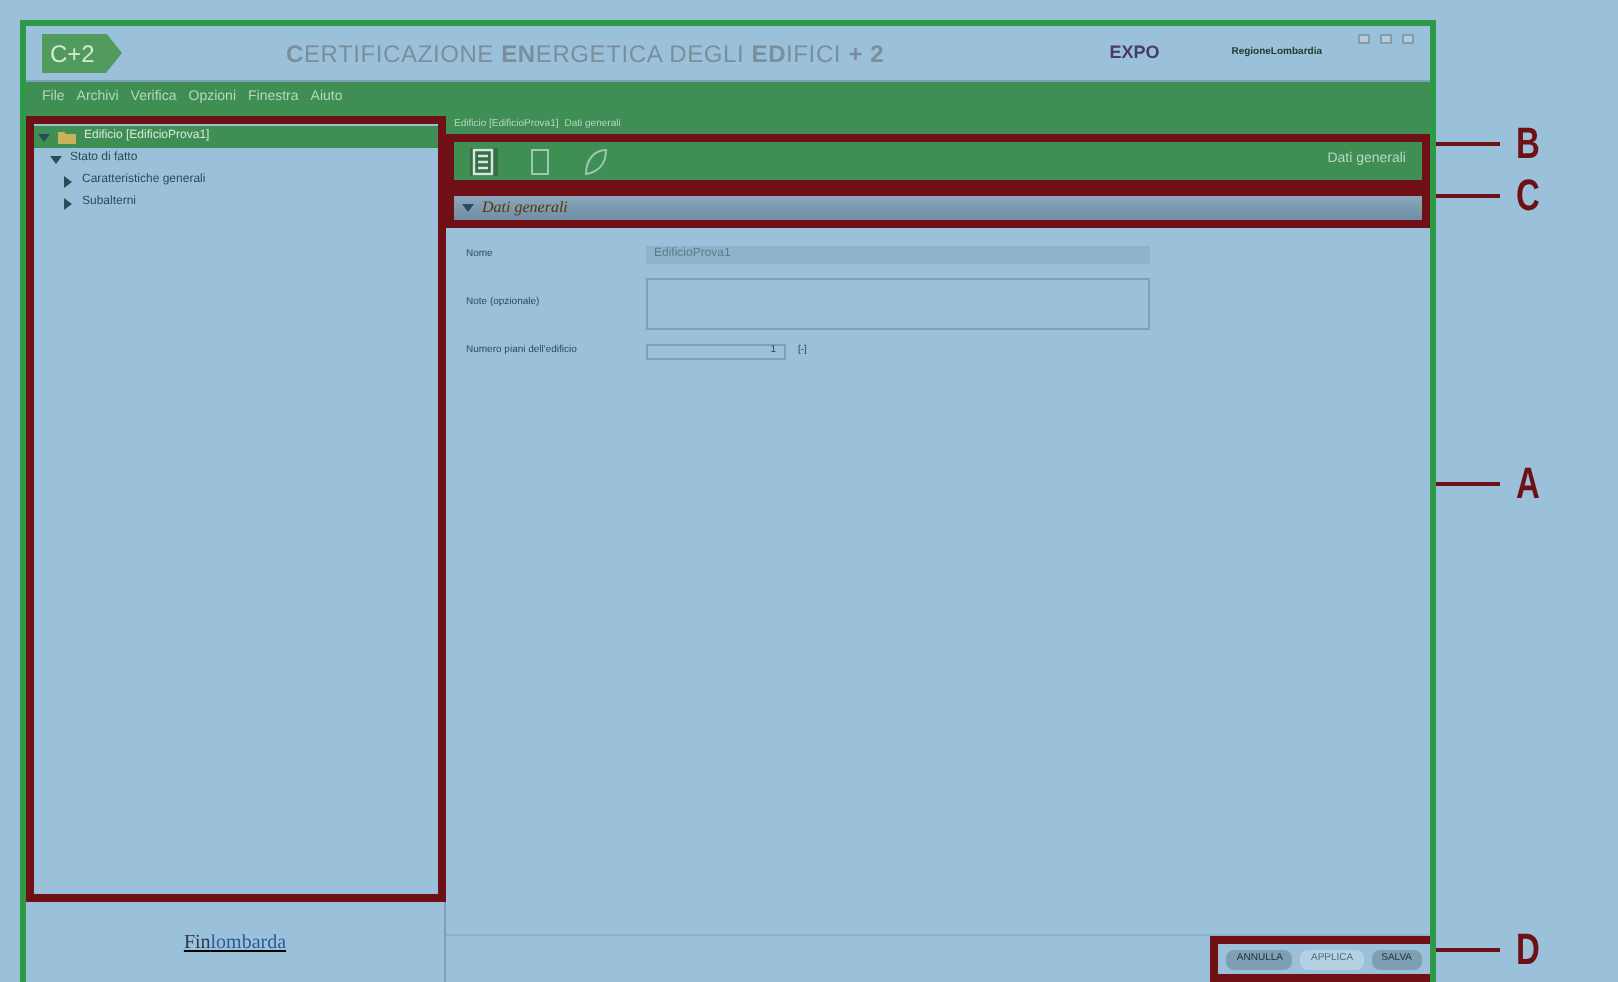 This screenshot has width=1618, height=982. I want to click on partner-logo: EXPO, so click(1134, 52).